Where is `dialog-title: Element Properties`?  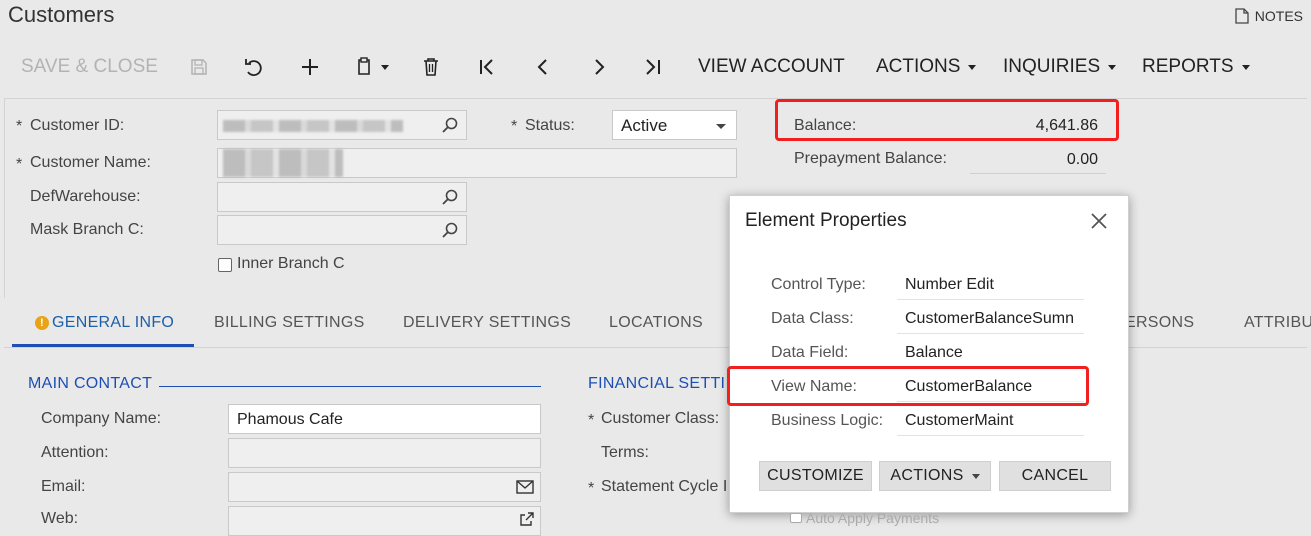
dialog-title: Element Properties is located at coordinates (826, 220).